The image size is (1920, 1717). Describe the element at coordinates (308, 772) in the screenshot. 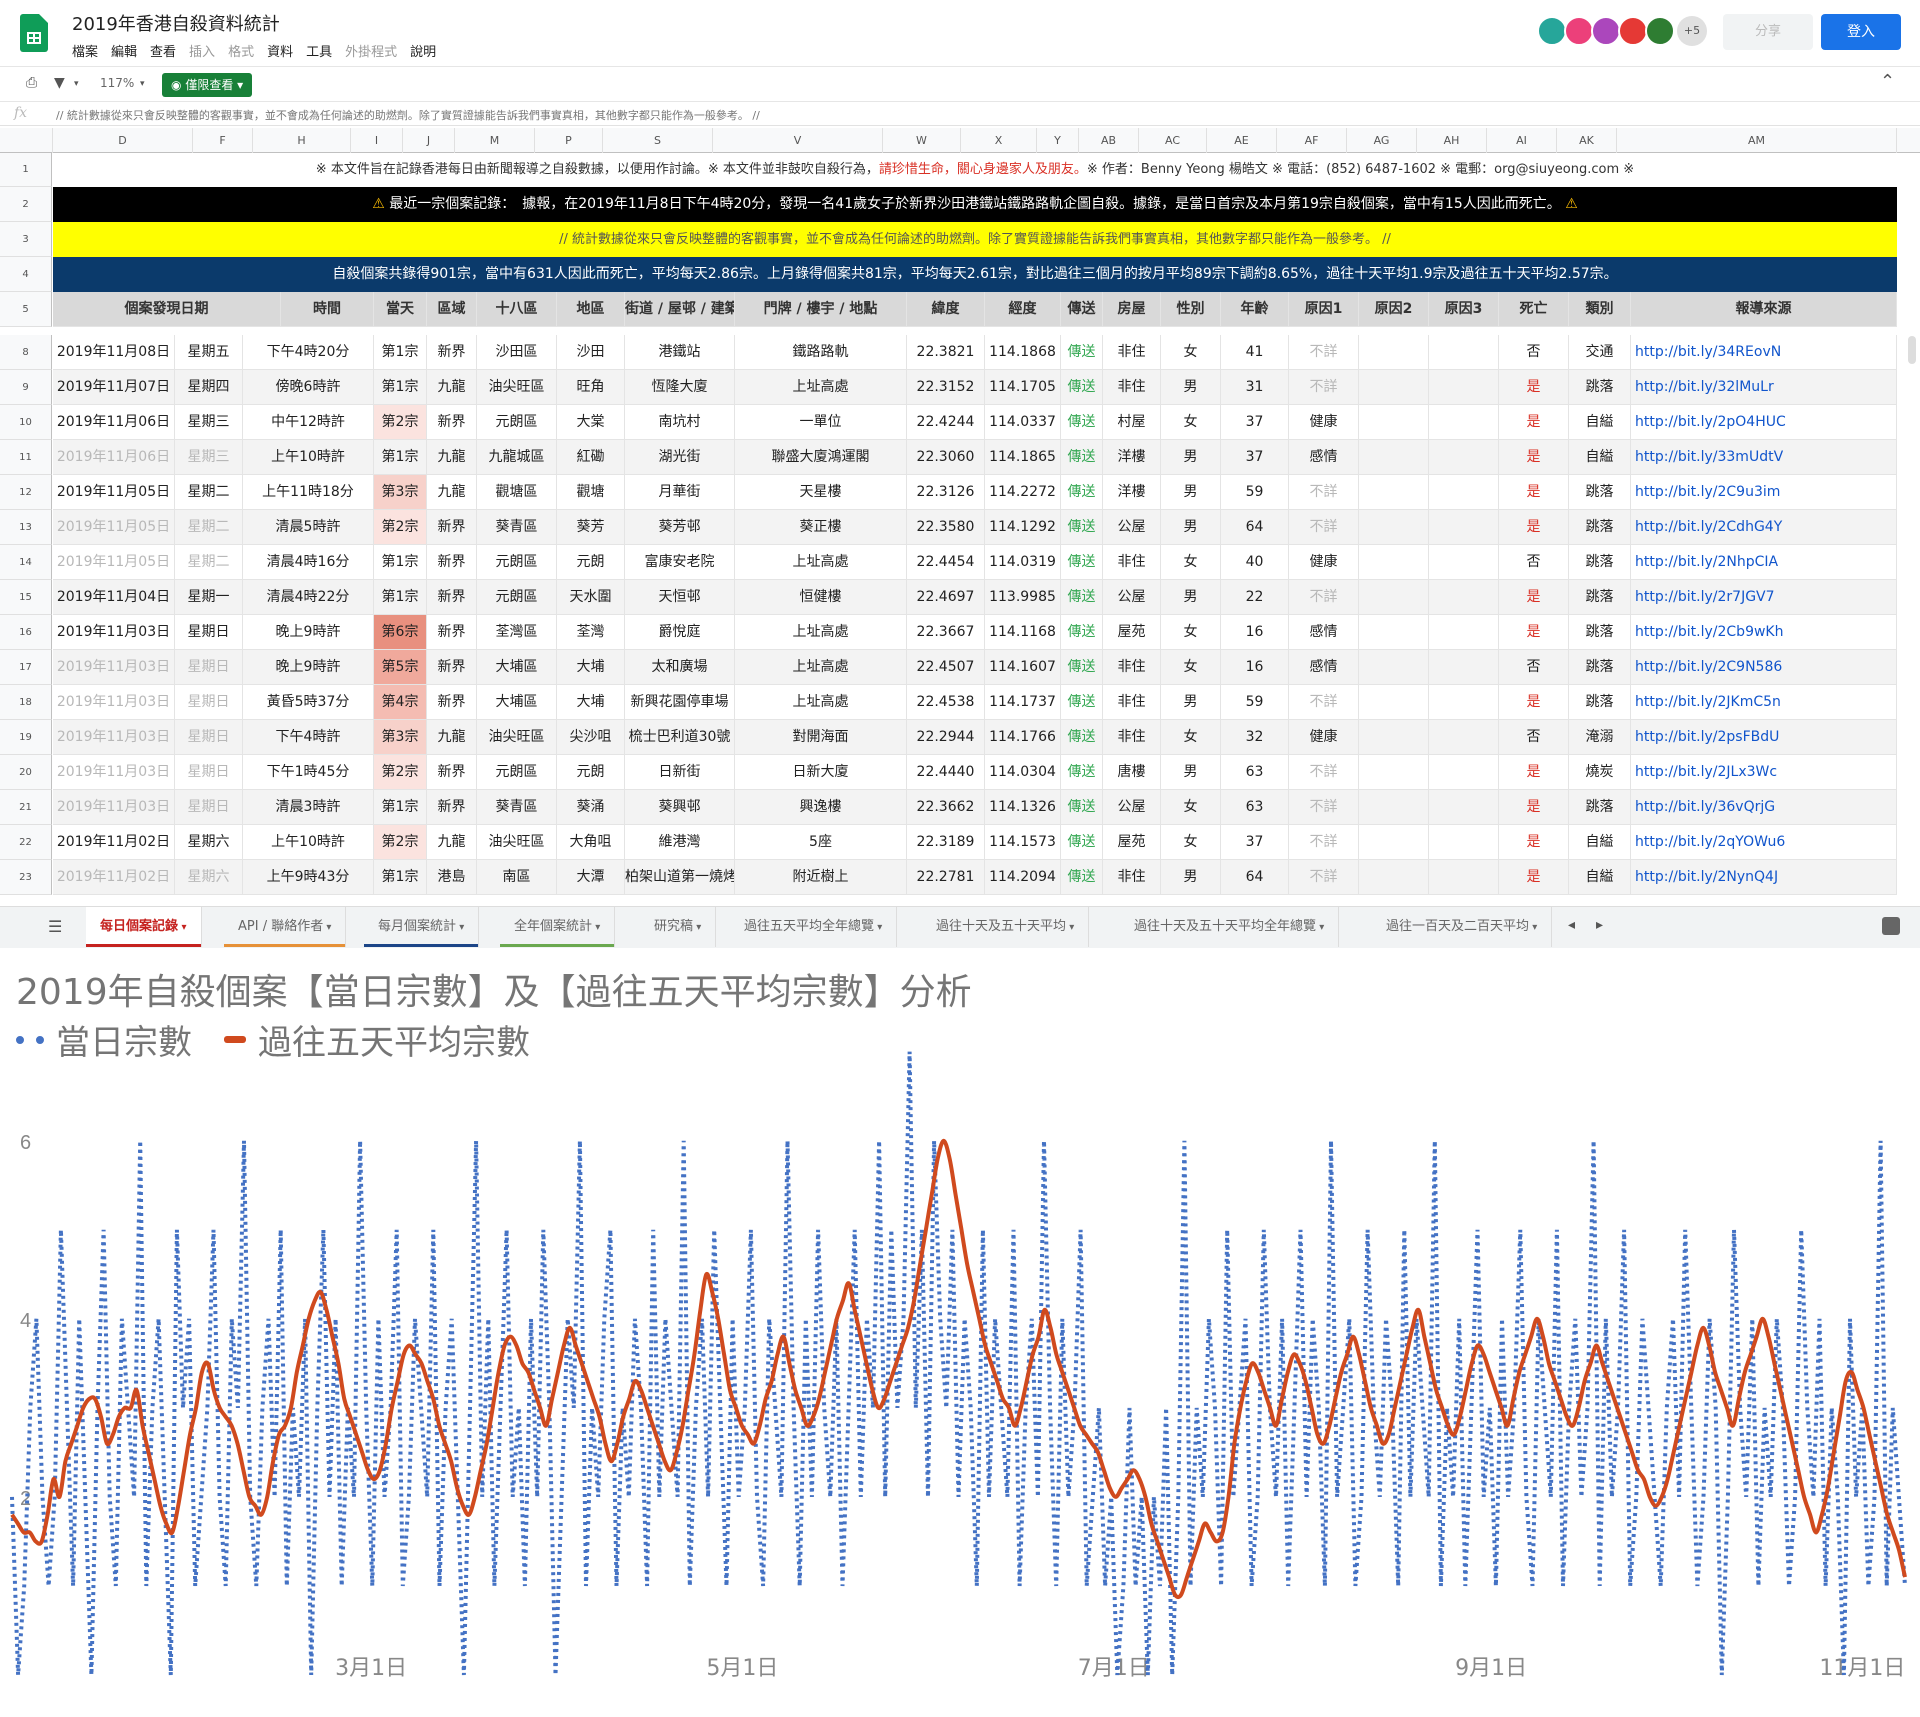

I see `time-cell: 下午1時45分` at that location.